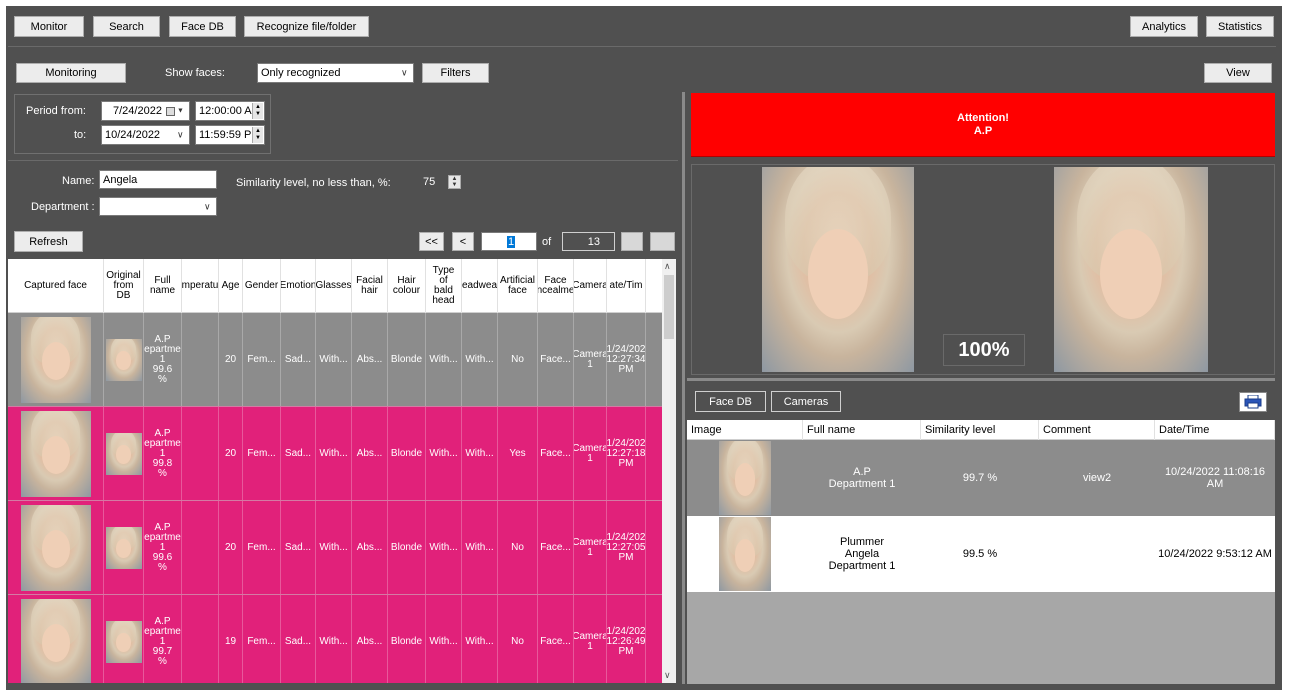 Image resolution: width=1289 pixels, height=694 pixels. I want to click on column-header: Face ncealme, so click(556, 286).